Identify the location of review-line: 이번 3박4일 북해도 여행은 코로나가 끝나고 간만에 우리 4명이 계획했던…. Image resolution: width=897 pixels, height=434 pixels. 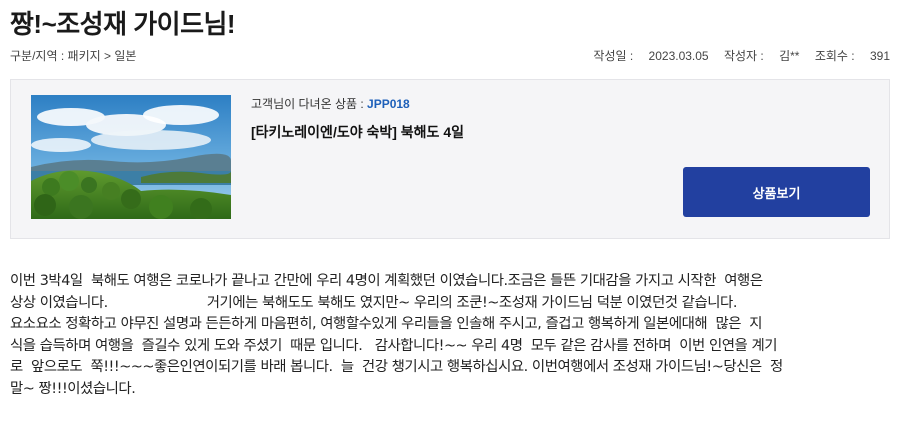
(386, 281).